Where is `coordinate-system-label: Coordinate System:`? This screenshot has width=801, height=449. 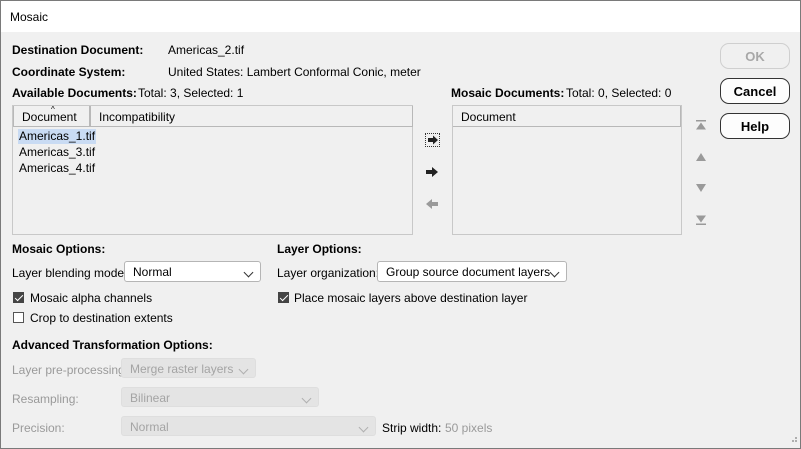
coordinate-system-label: Coordinate System: is located at coordinates (69, 72).